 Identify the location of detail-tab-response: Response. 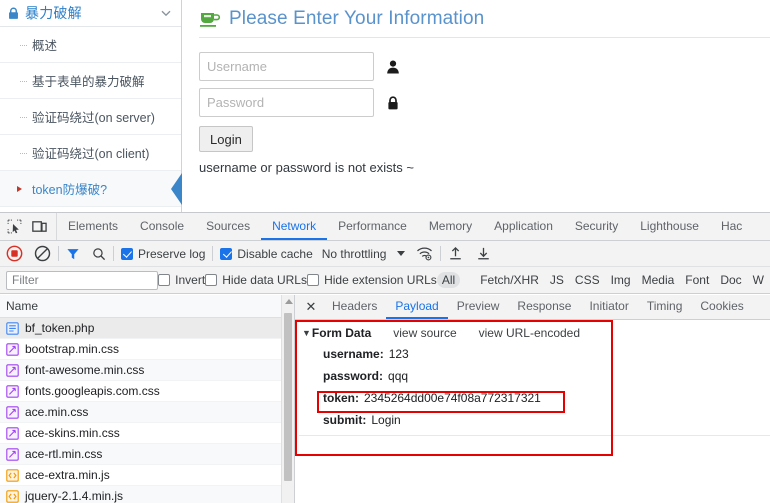
(544, 307).